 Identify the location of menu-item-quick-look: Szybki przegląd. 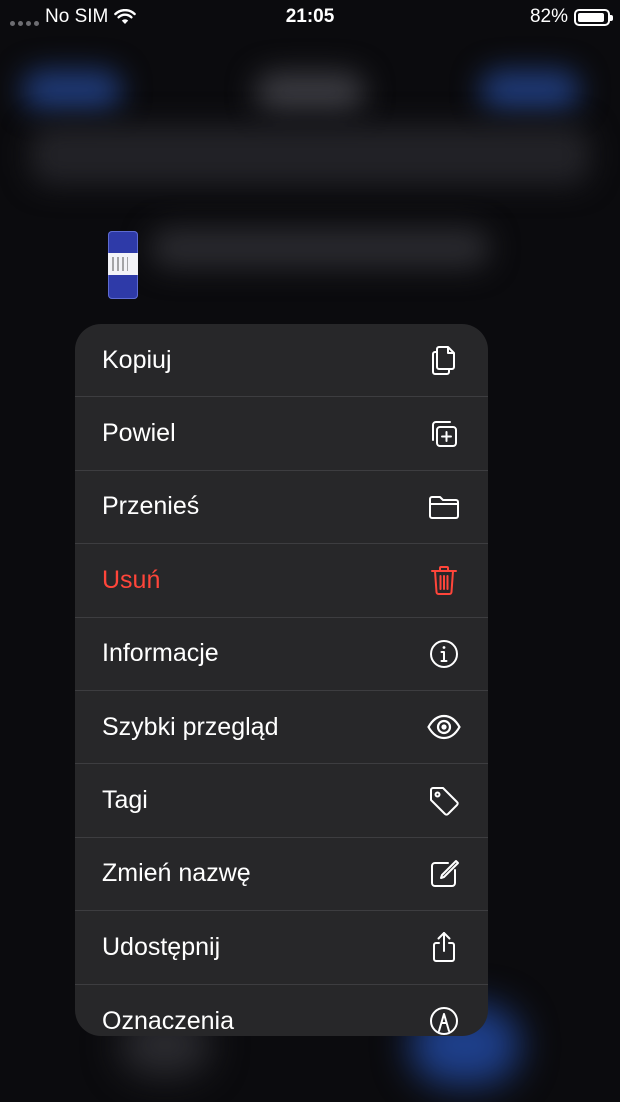
(281, 728).